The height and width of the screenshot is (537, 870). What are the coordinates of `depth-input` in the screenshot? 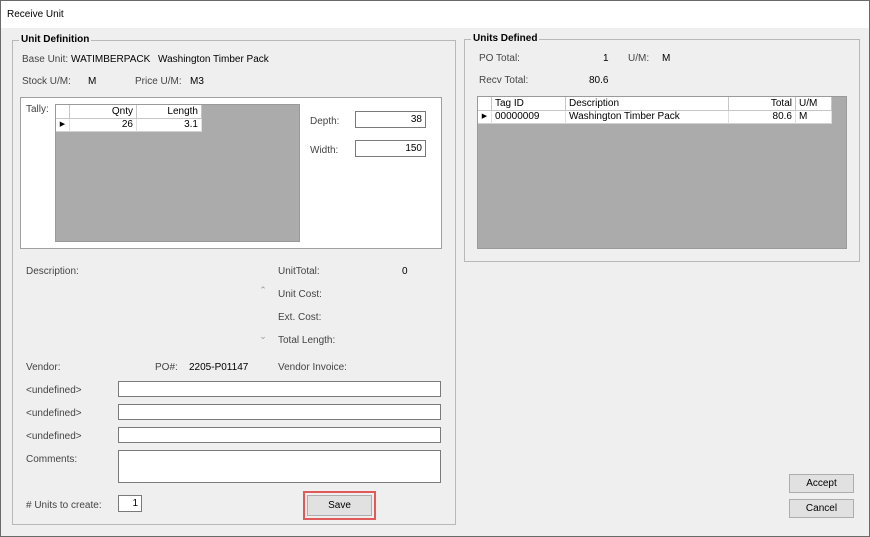 It's located at (390, 119).